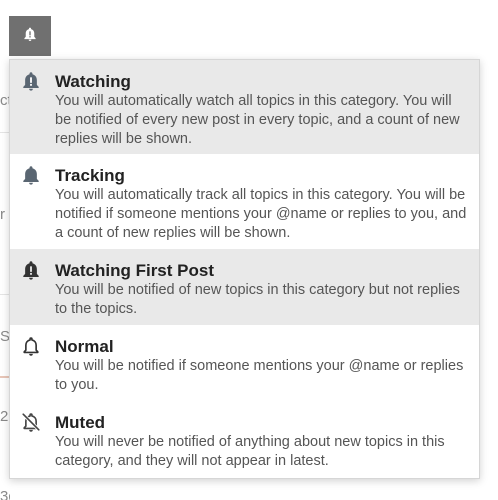  Describe the element at coordinates (31, 422) in the screenshot. I see `bell-slash-icon` at that location.